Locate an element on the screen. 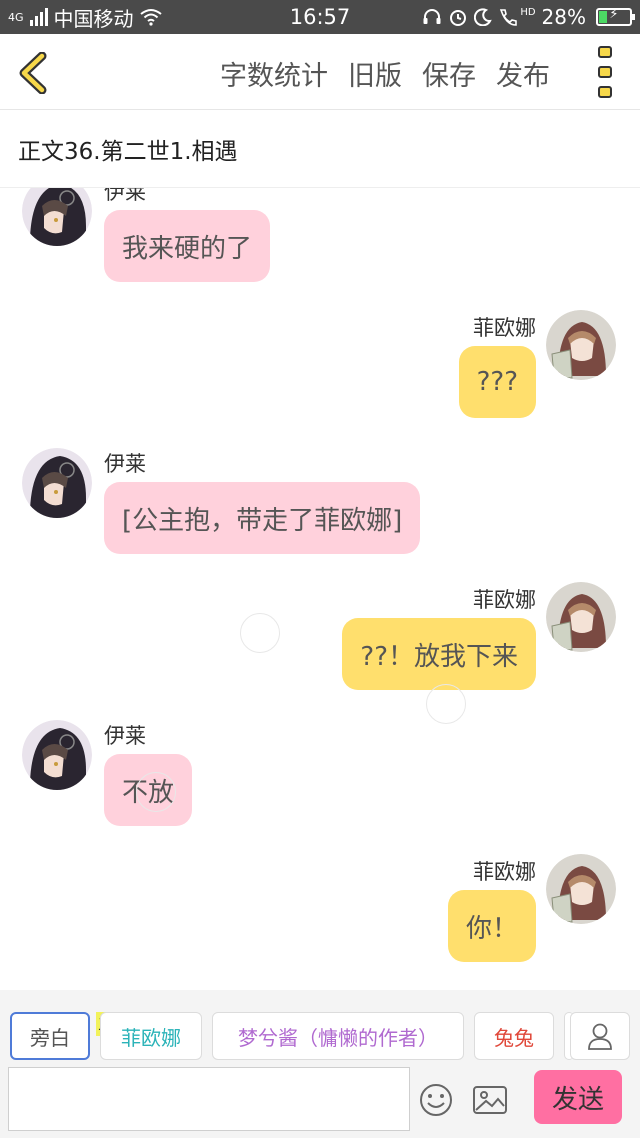  old-version-button: 旧版 is located at coordinates (375, 73).